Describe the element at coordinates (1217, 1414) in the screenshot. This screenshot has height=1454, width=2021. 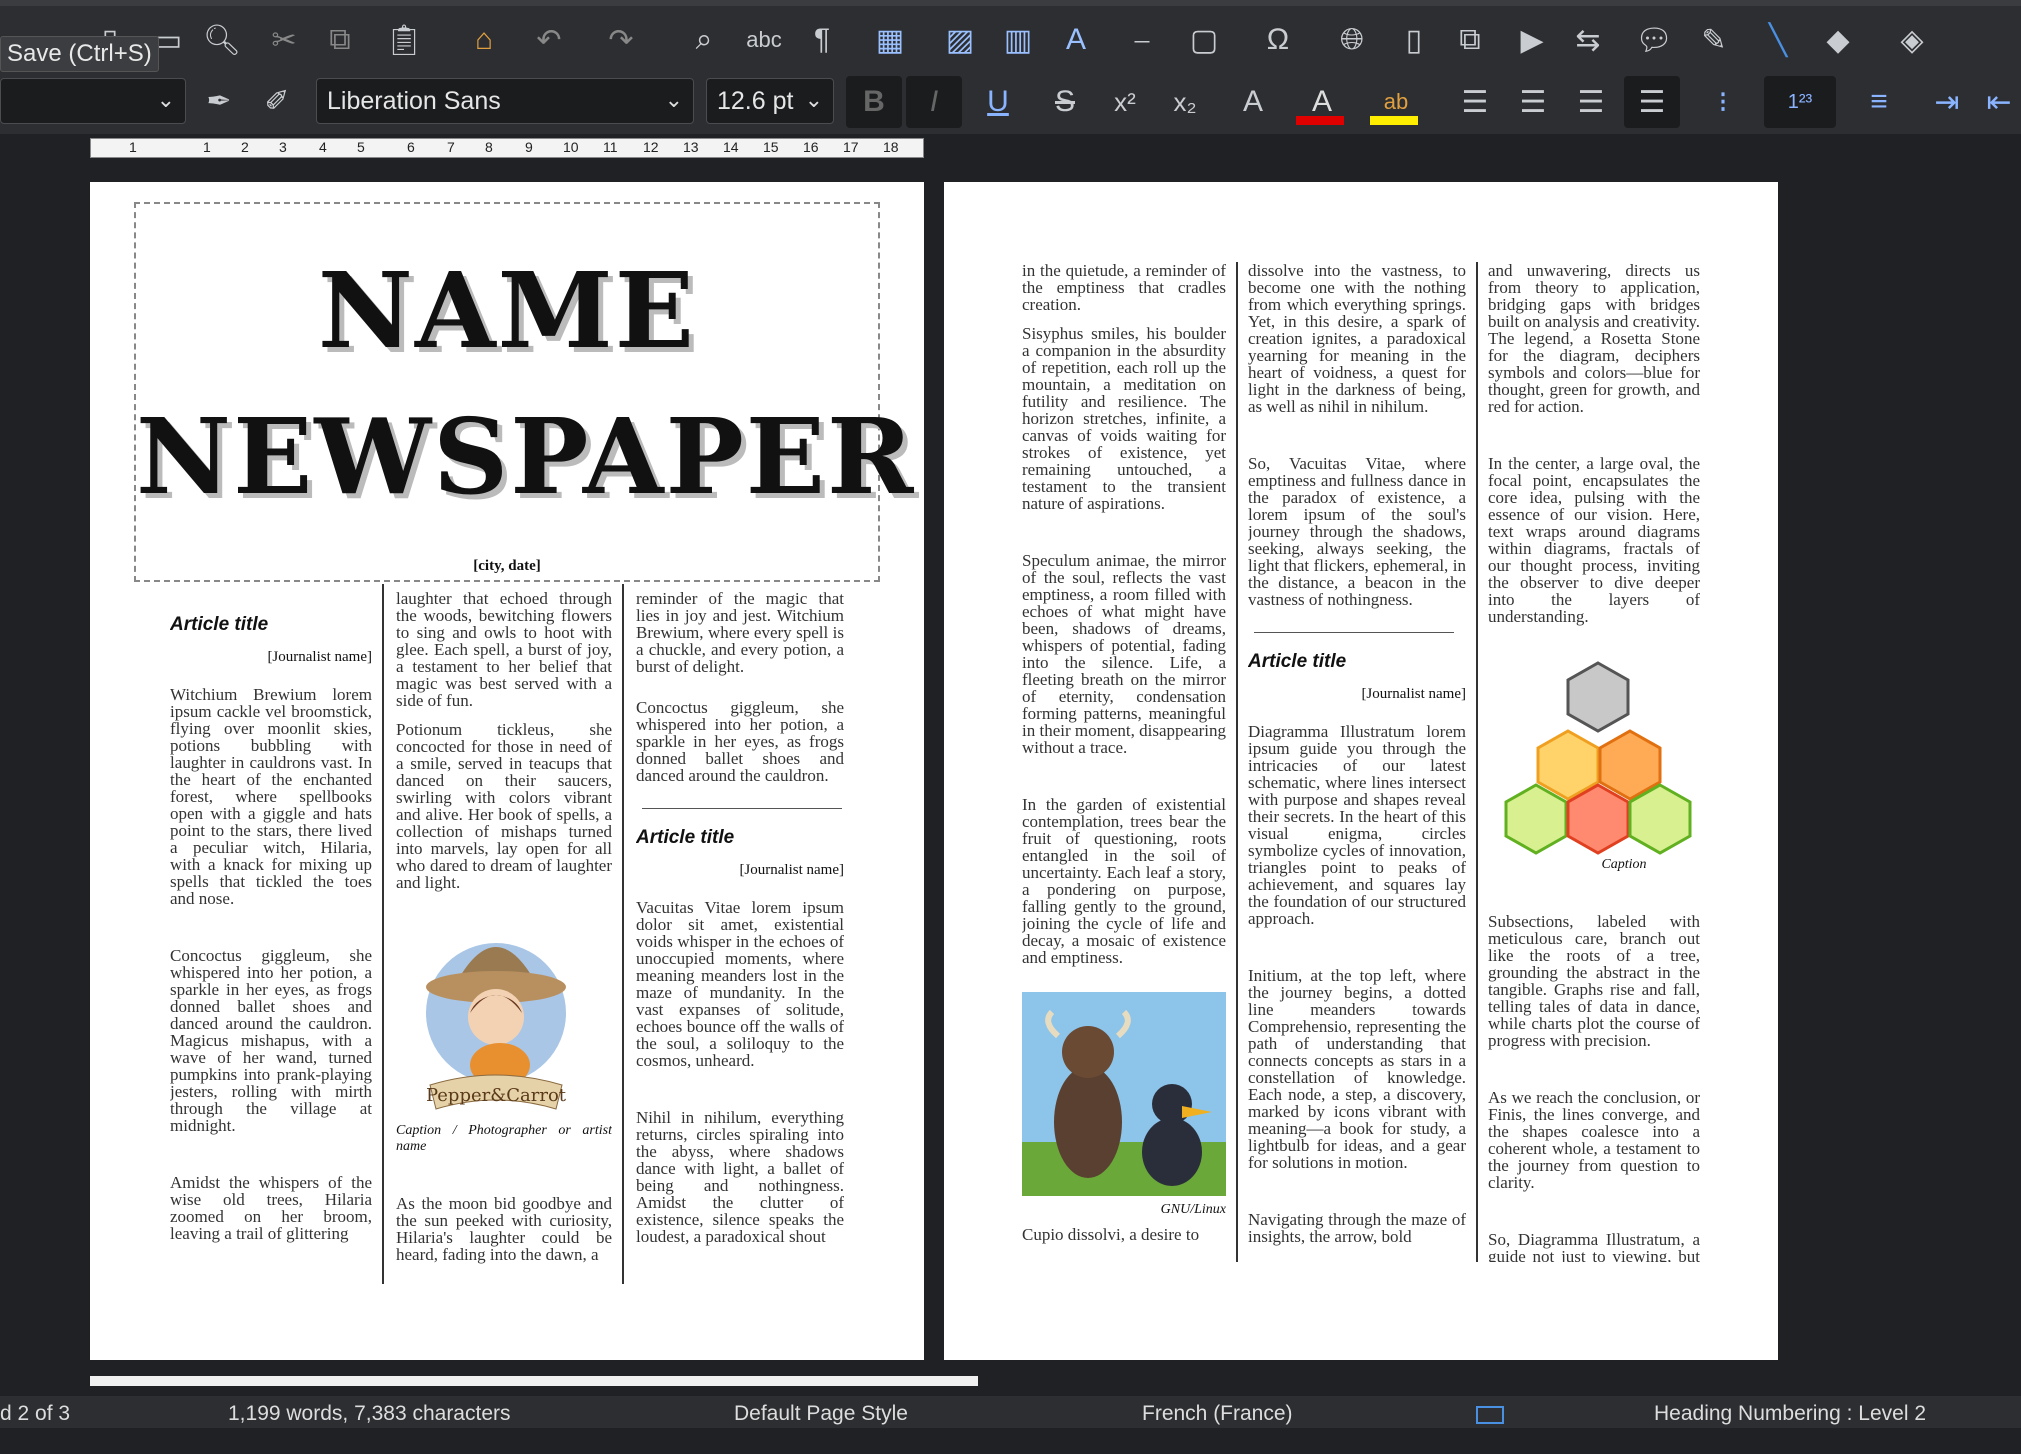
I see `language: French (France)` at that location.